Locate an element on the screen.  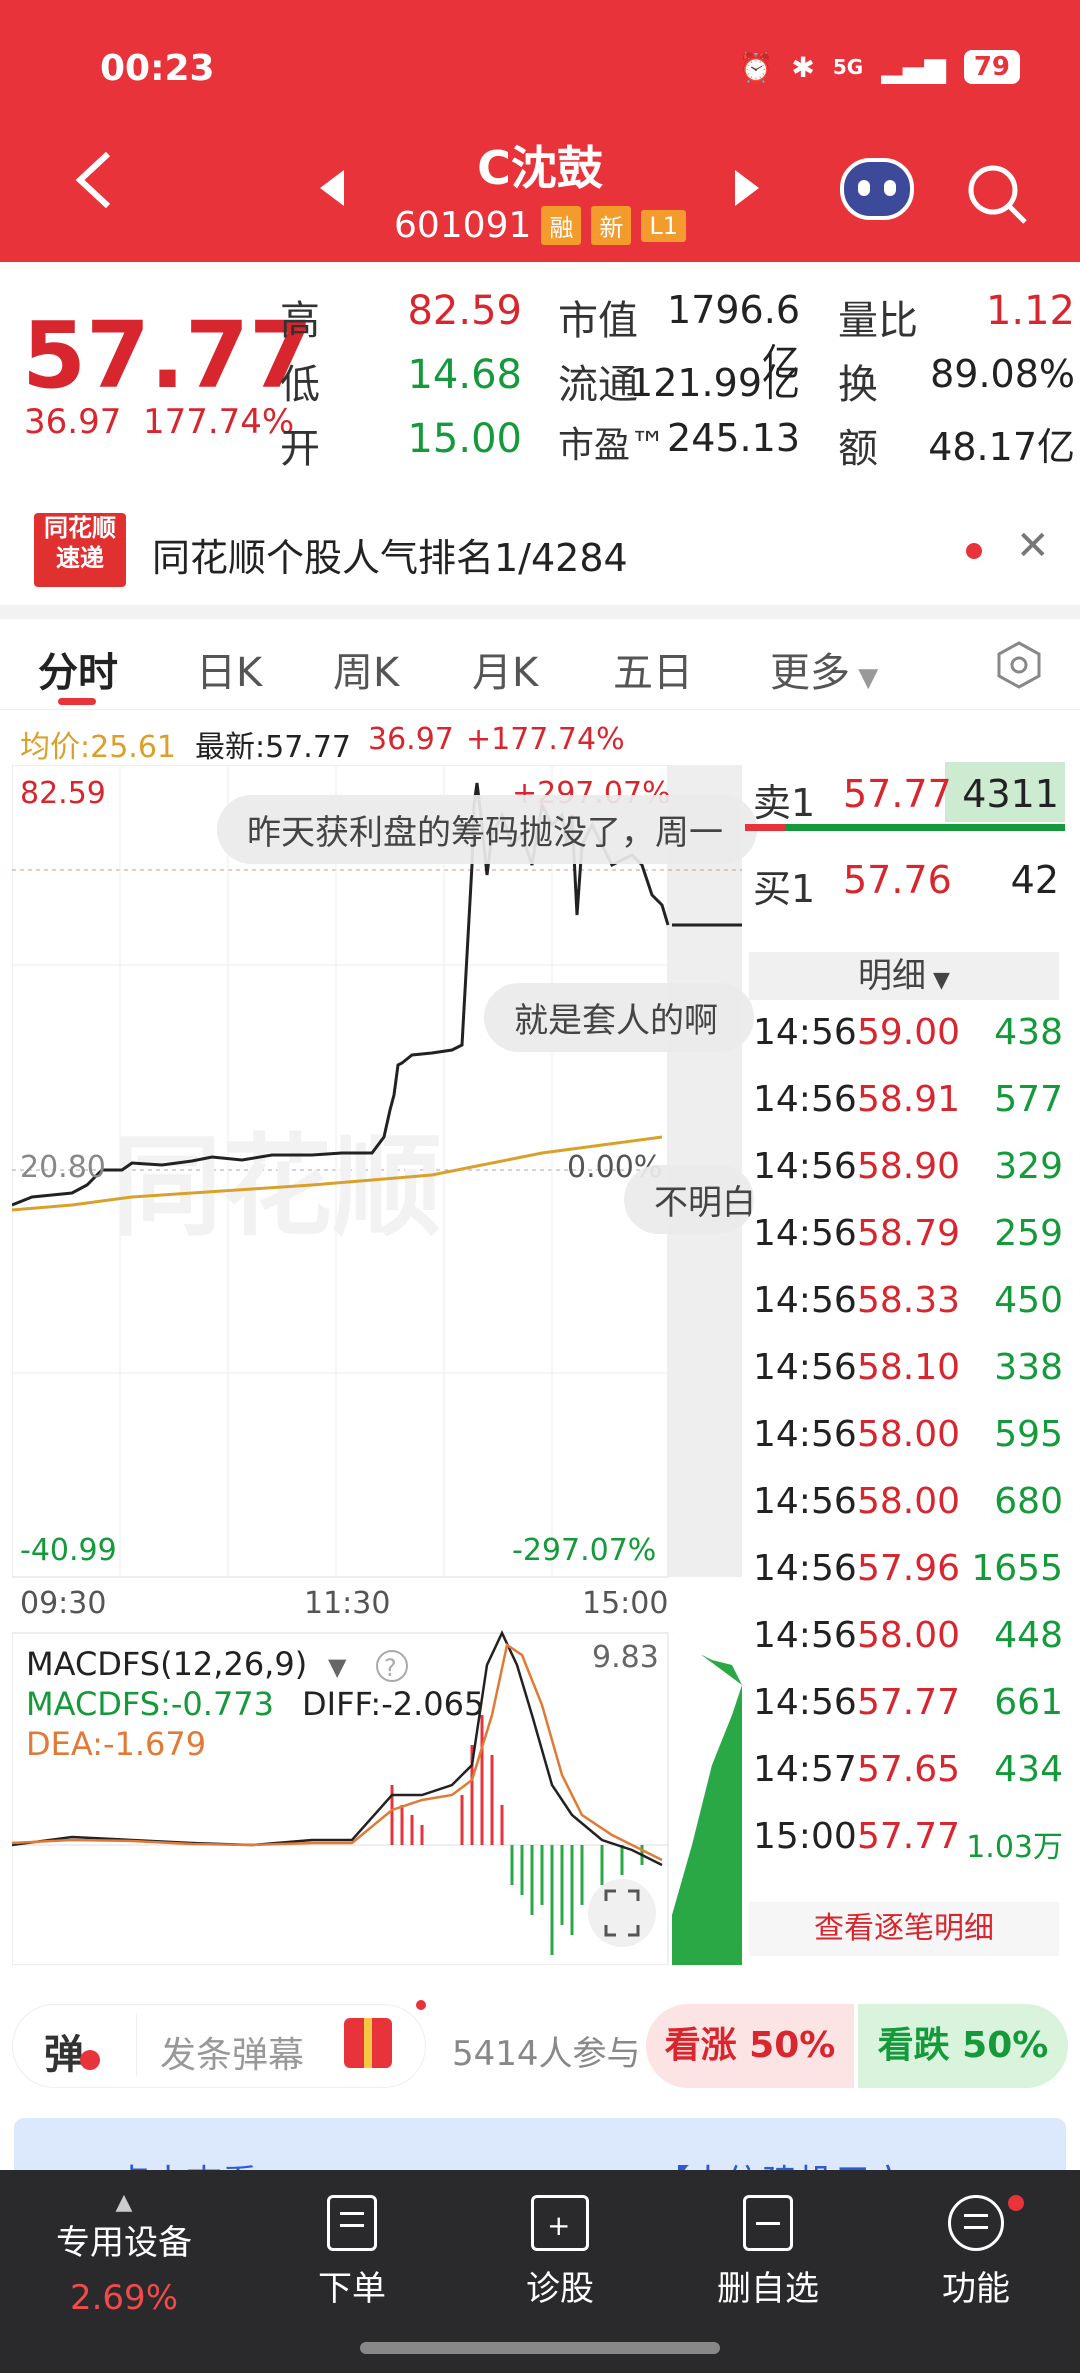
diagnose-kit-icon: + is located at coordinates (560, 2223).